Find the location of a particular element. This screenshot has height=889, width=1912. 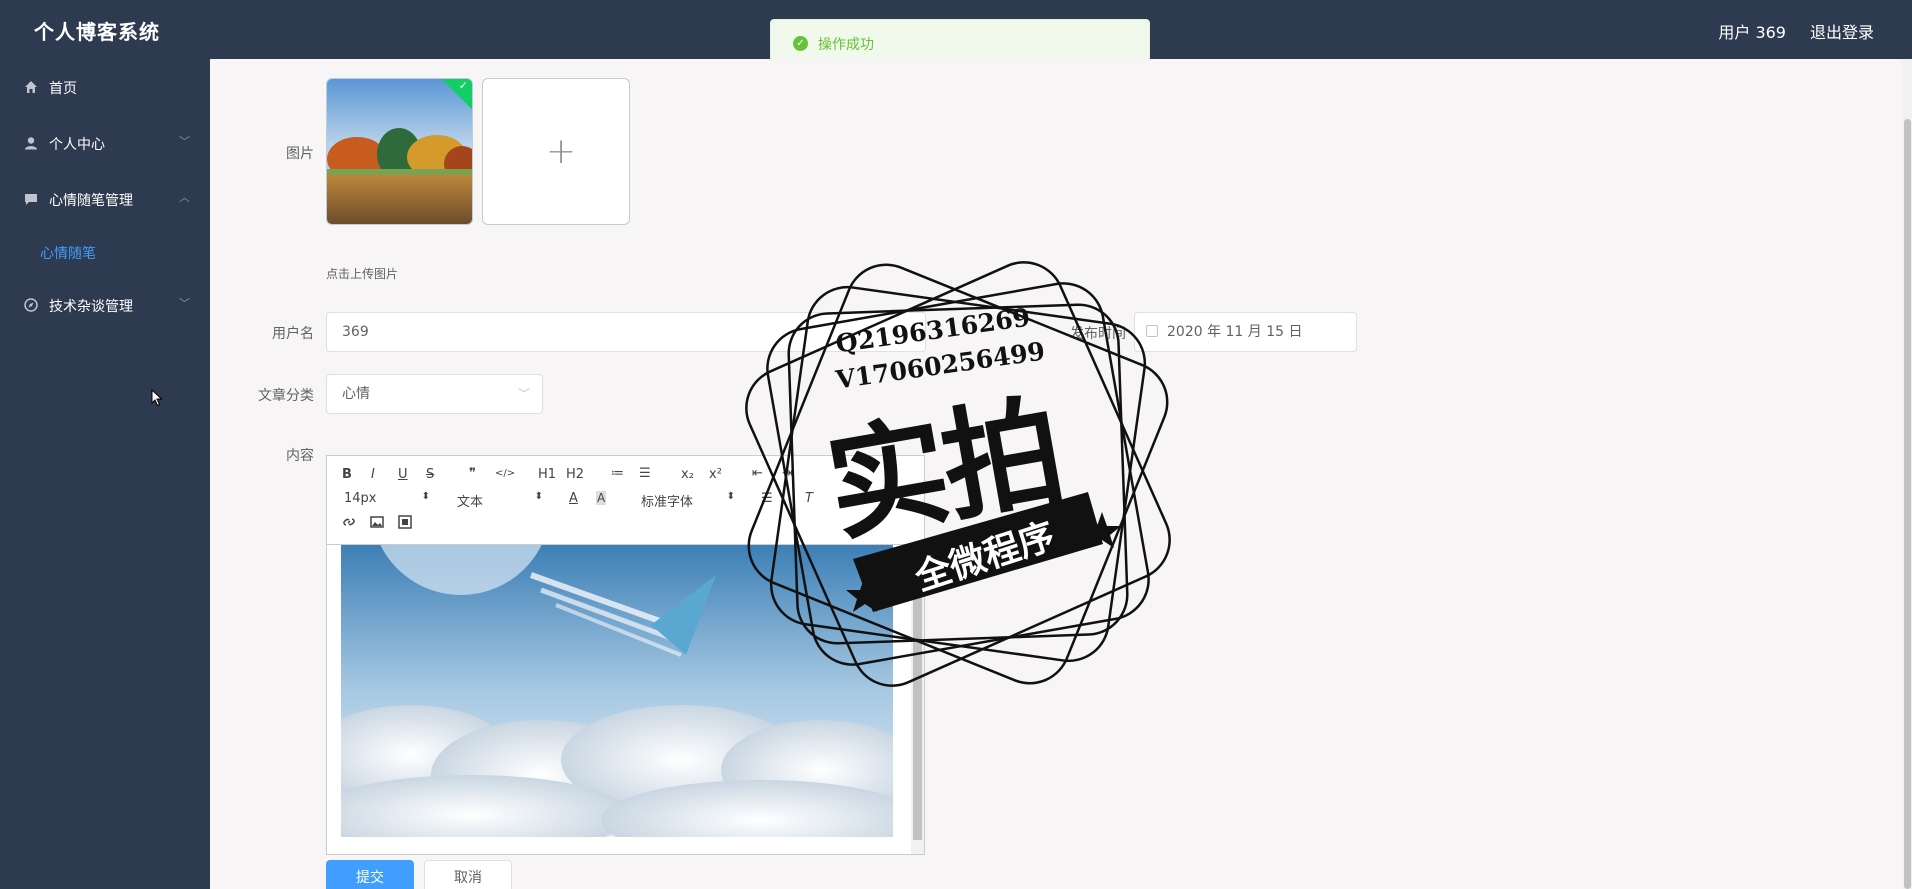

current-user: 用户 369 is located at coordinates (1752, 32).